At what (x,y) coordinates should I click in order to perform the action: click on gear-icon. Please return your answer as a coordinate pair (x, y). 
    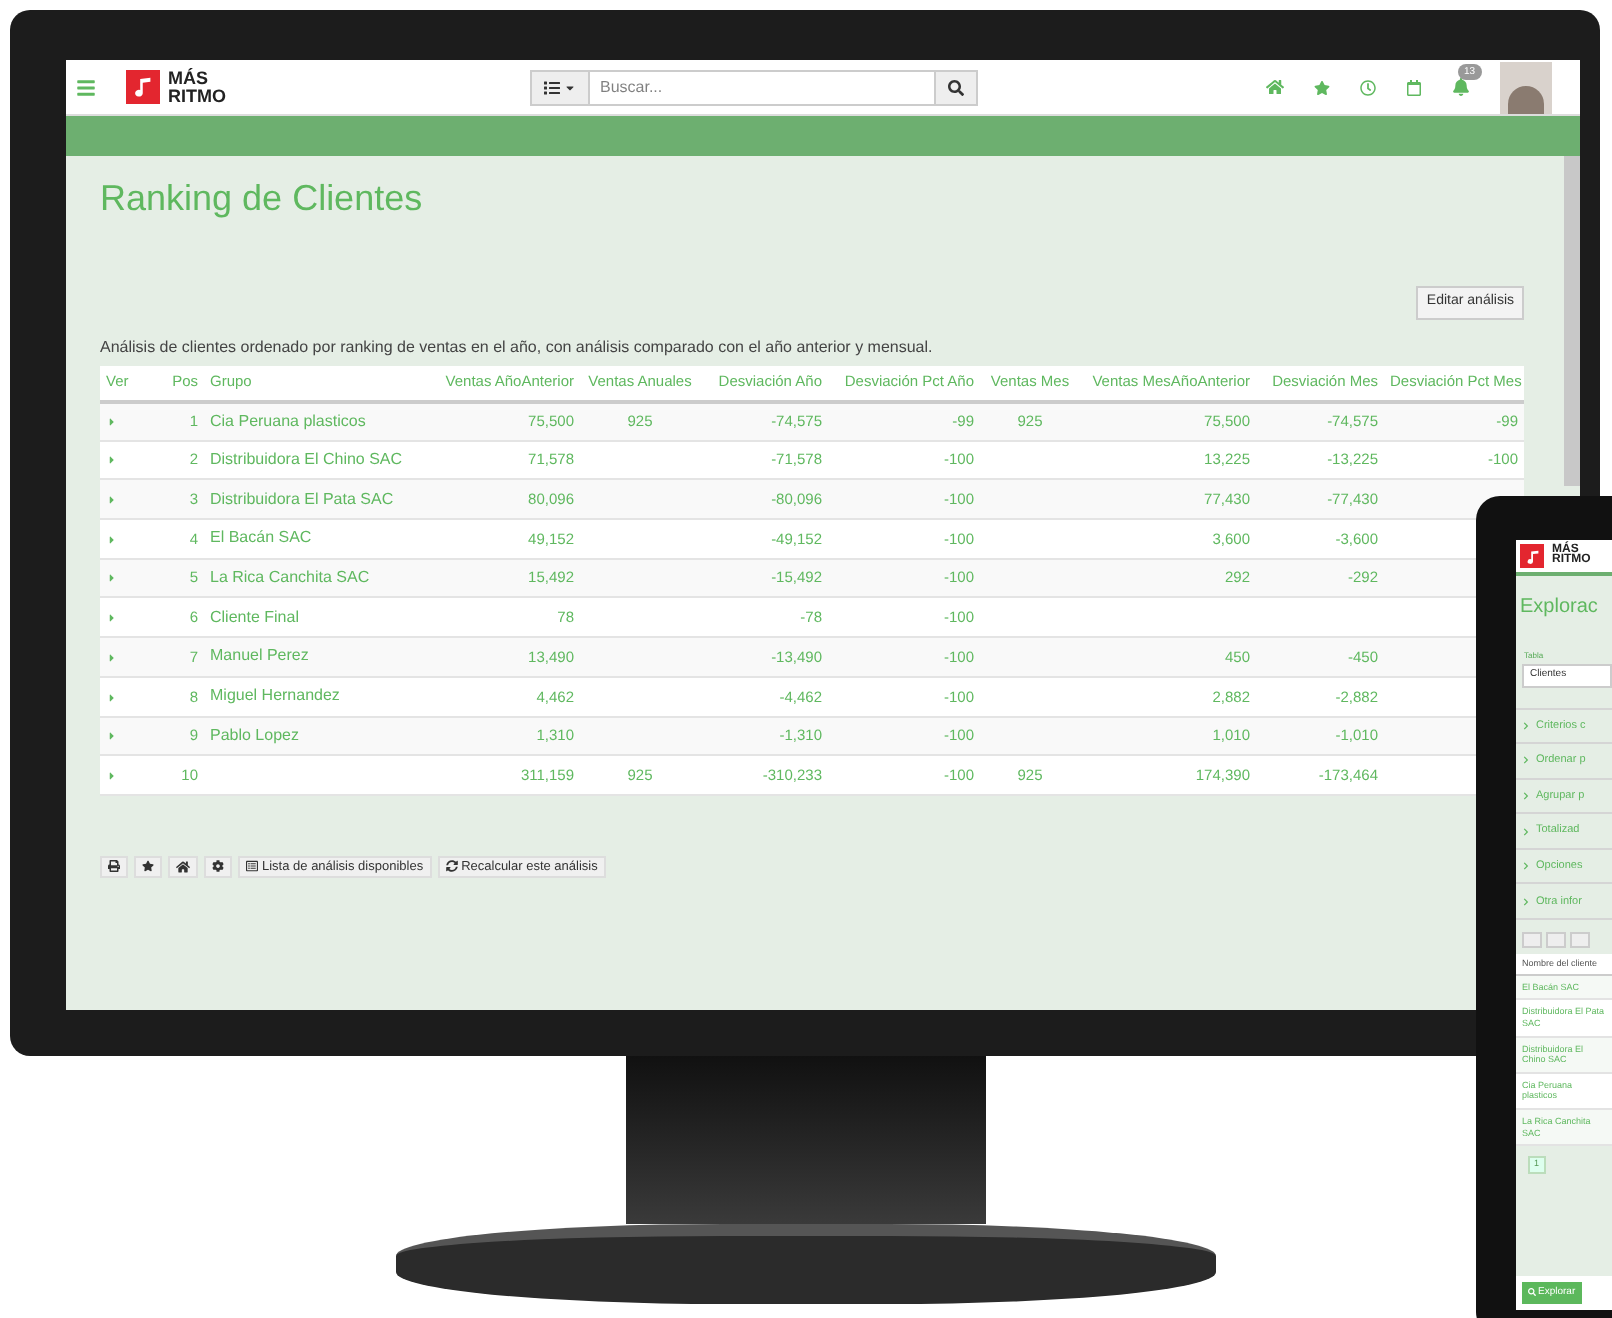
    Looking at the image, I should click on (218, 866).